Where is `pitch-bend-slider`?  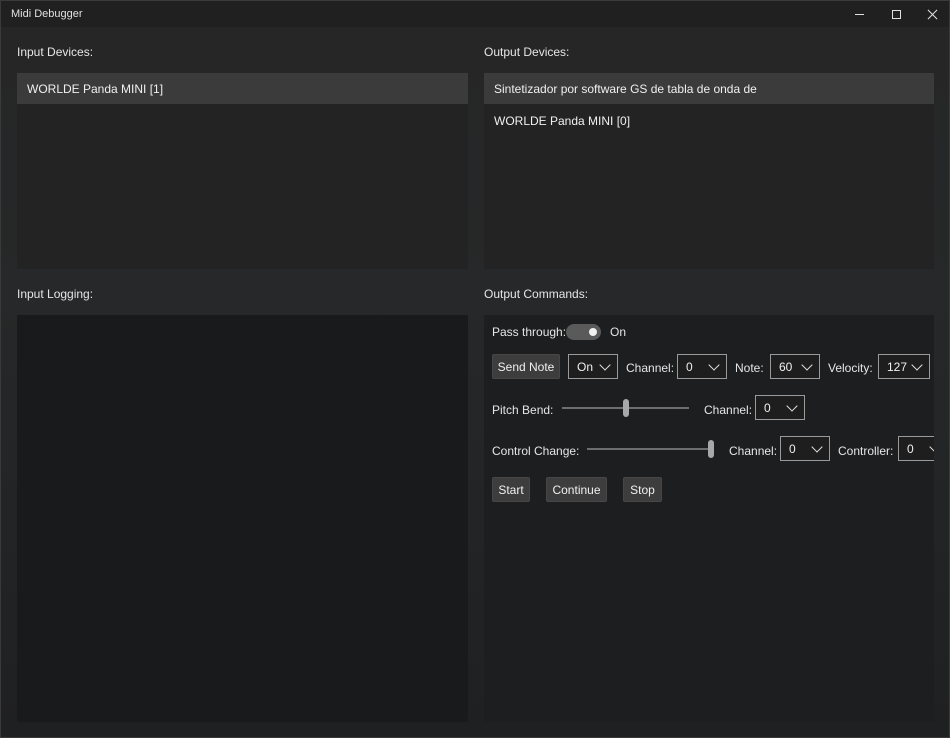
pitch-bend-slider is located at coordinates (625, 408).